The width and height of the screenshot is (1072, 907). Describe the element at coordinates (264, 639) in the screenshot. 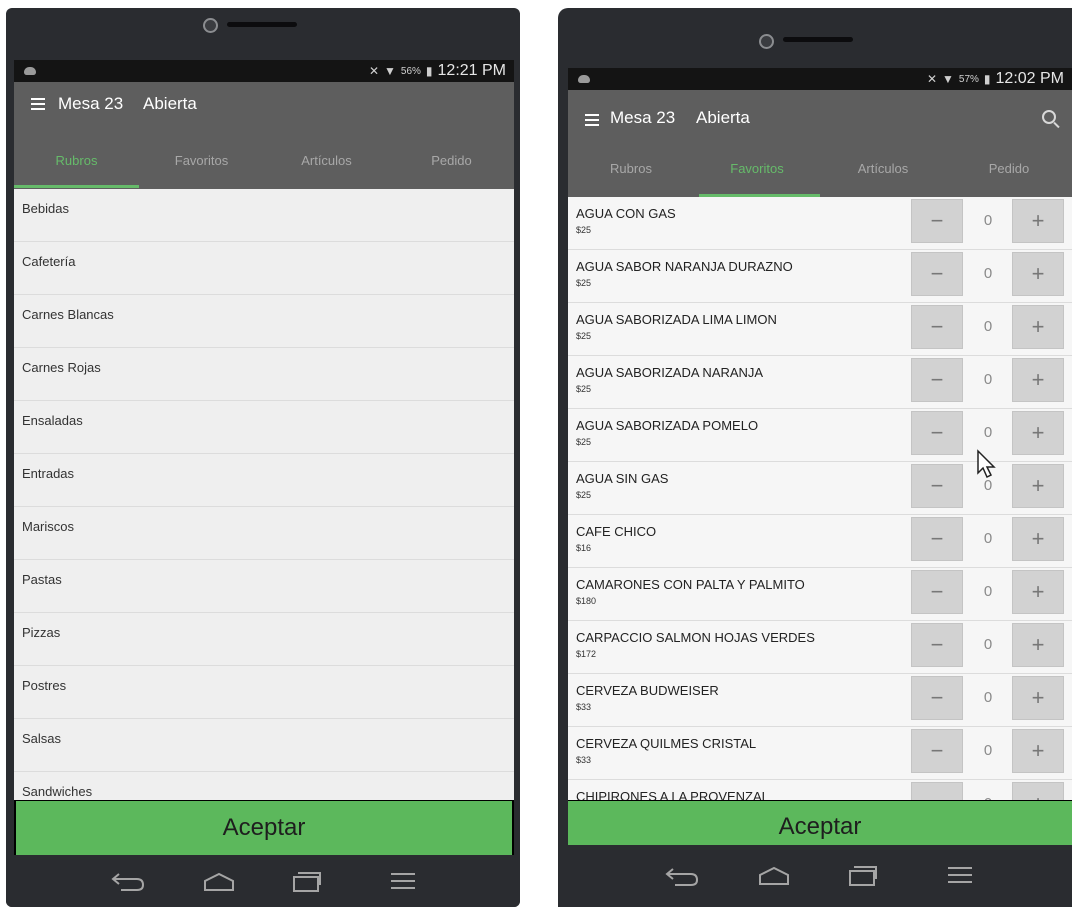

I see `rubro-item: Pizzas` at that location.